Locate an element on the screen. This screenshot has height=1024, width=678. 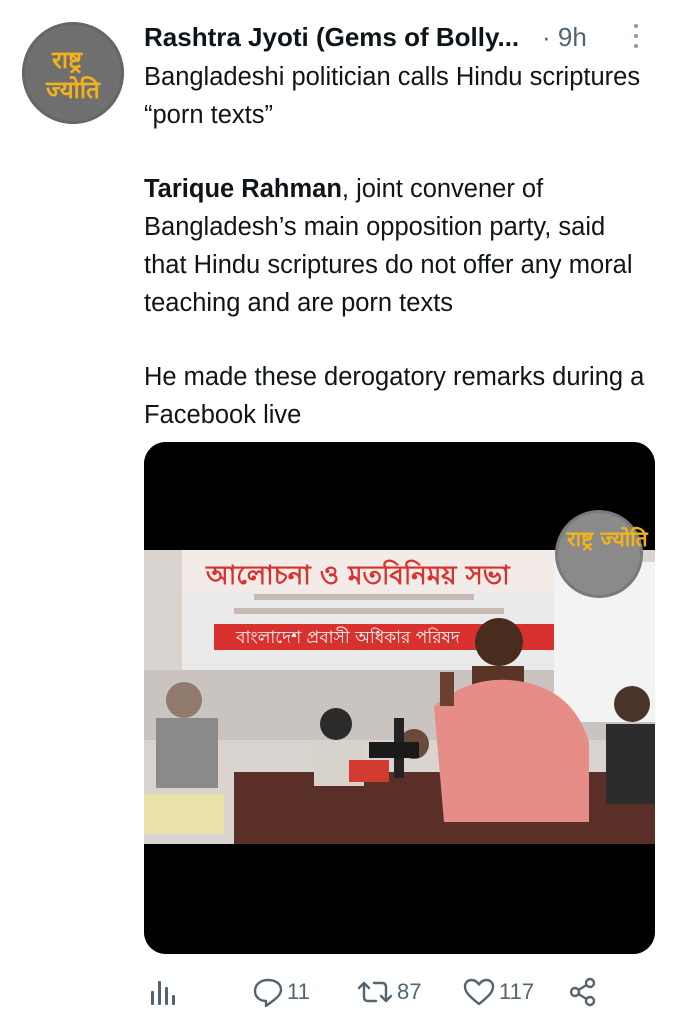
reply-button: 11 is located at coordinates (281, 992).